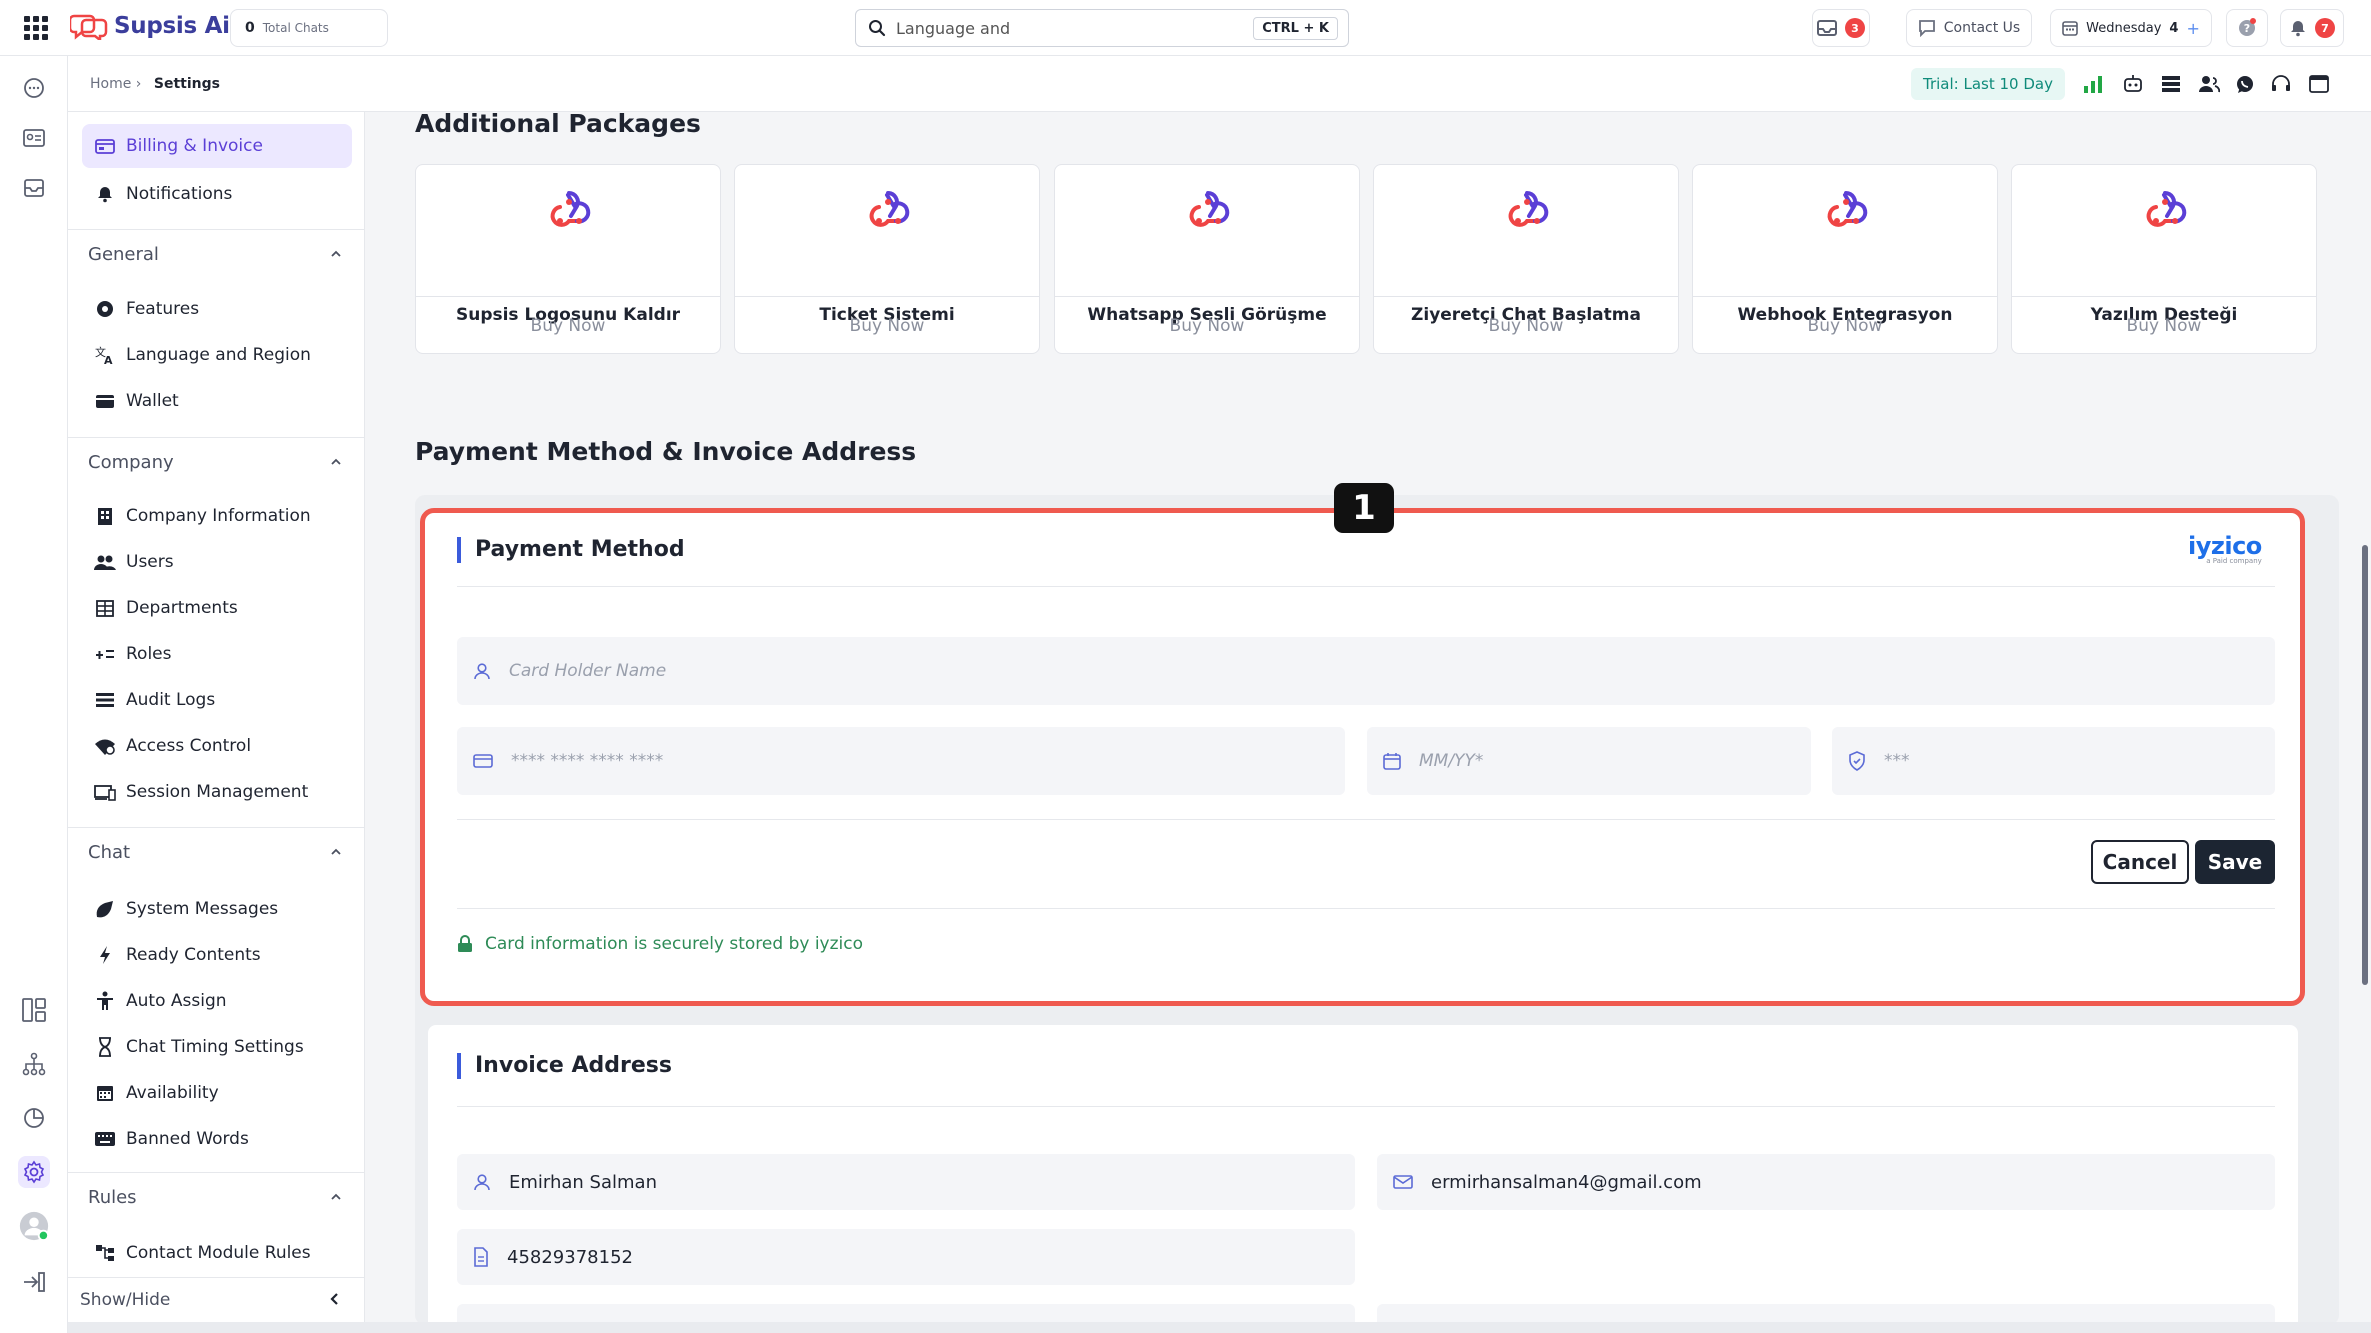  Describe the element at coordinates (34, 1118) in the screenshot. I see `rail-reports` at that location.